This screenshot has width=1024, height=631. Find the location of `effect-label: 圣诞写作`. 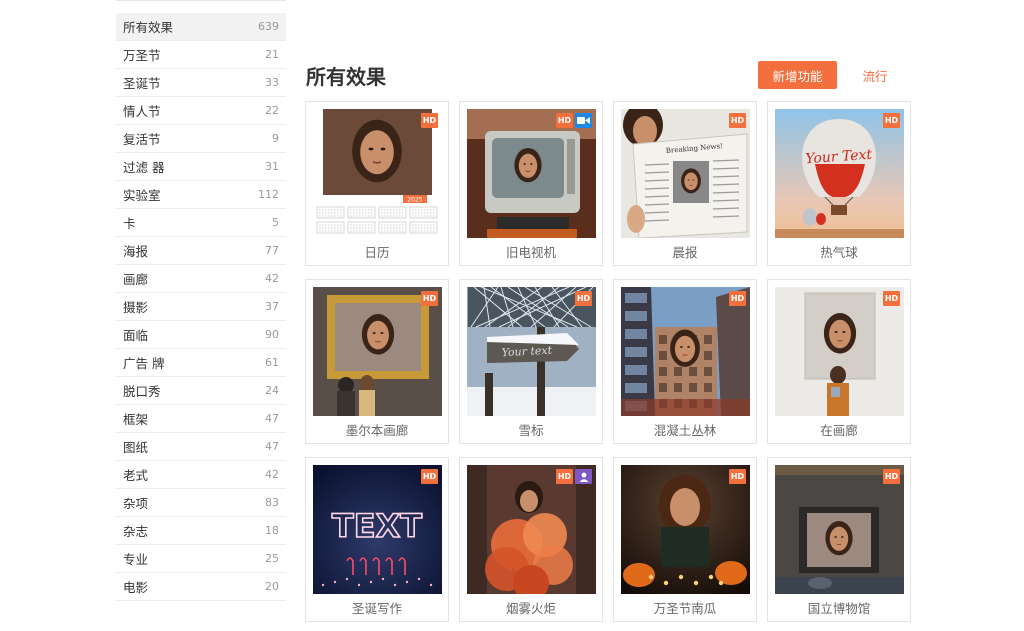

effect-label: 圣诞写作 is located at coordinates (376, 608).